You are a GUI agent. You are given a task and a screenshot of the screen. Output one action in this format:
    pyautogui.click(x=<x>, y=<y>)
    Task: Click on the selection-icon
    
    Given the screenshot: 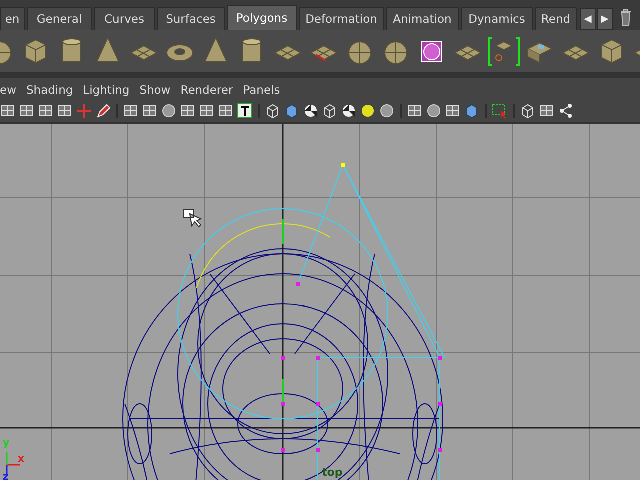 What is the action you would take?
    pyautogui.click(x=500, y=111)
    